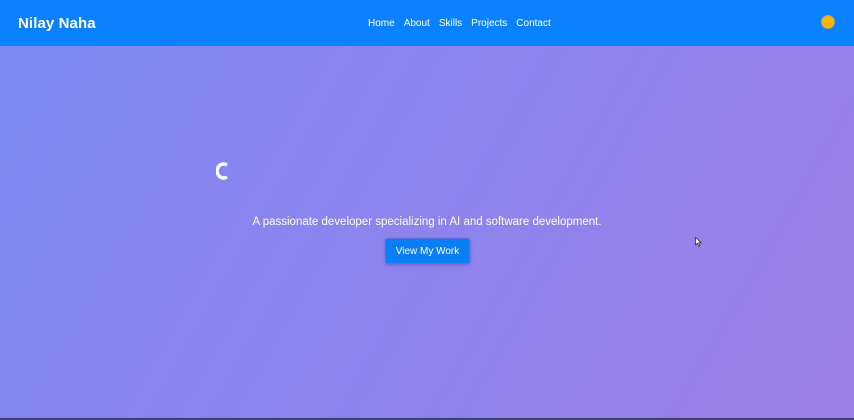  Describe the element at coordinates (828, 22) in the screenshot. I see `sun-toggle-icon` at that location.